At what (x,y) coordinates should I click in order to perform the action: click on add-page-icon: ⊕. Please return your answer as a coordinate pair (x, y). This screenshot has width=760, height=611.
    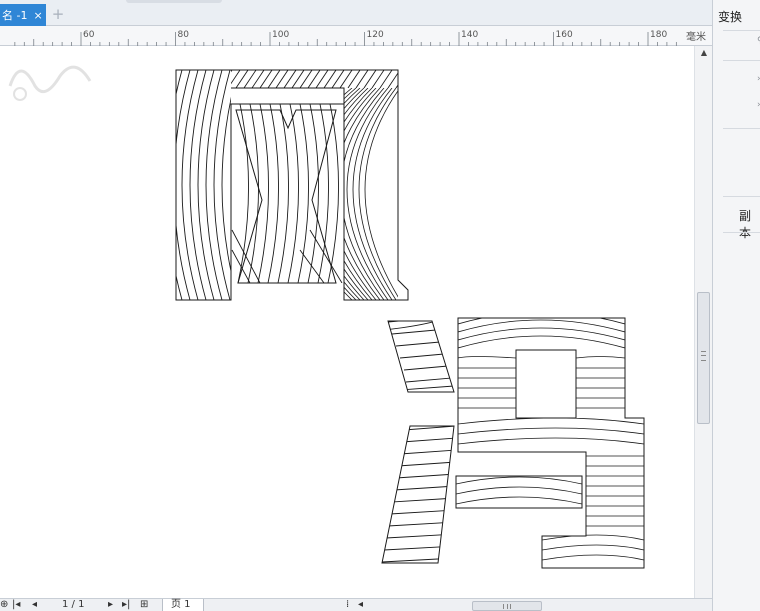
    Looking at the image, I should click on (4, 605).